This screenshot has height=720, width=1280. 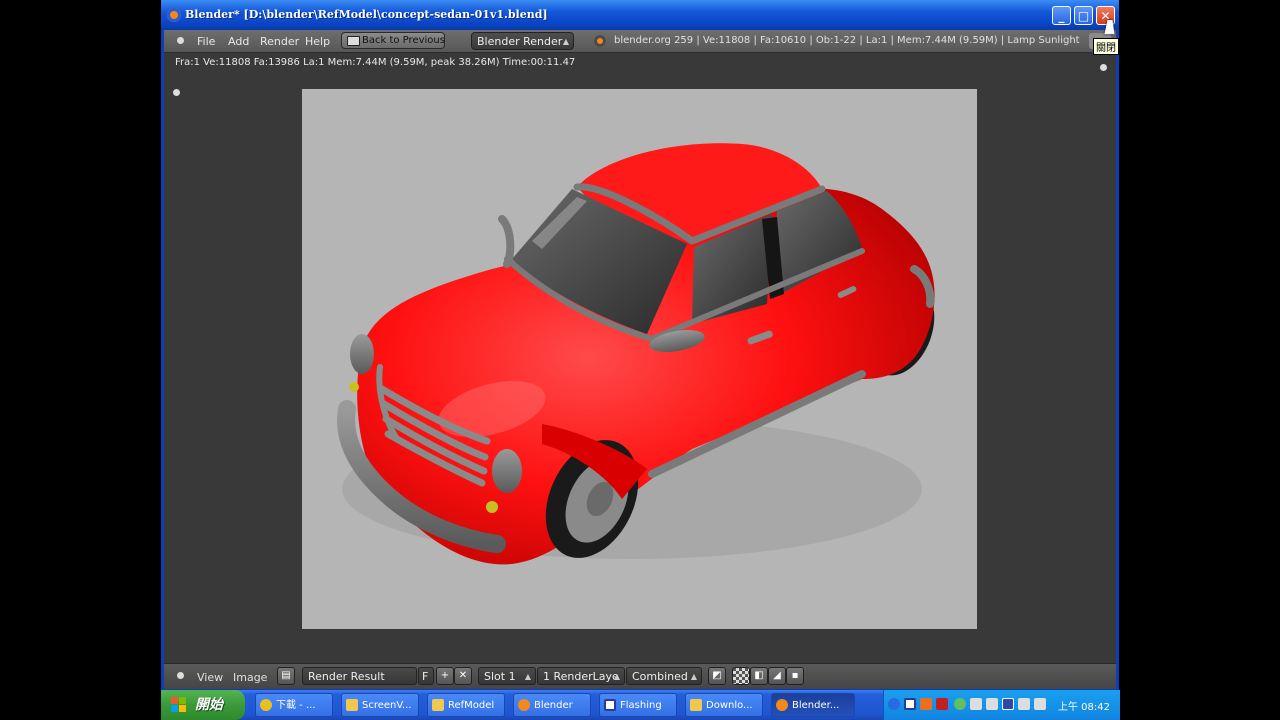 I want to click on windows-flag-icon, so click(x=178, y=704).